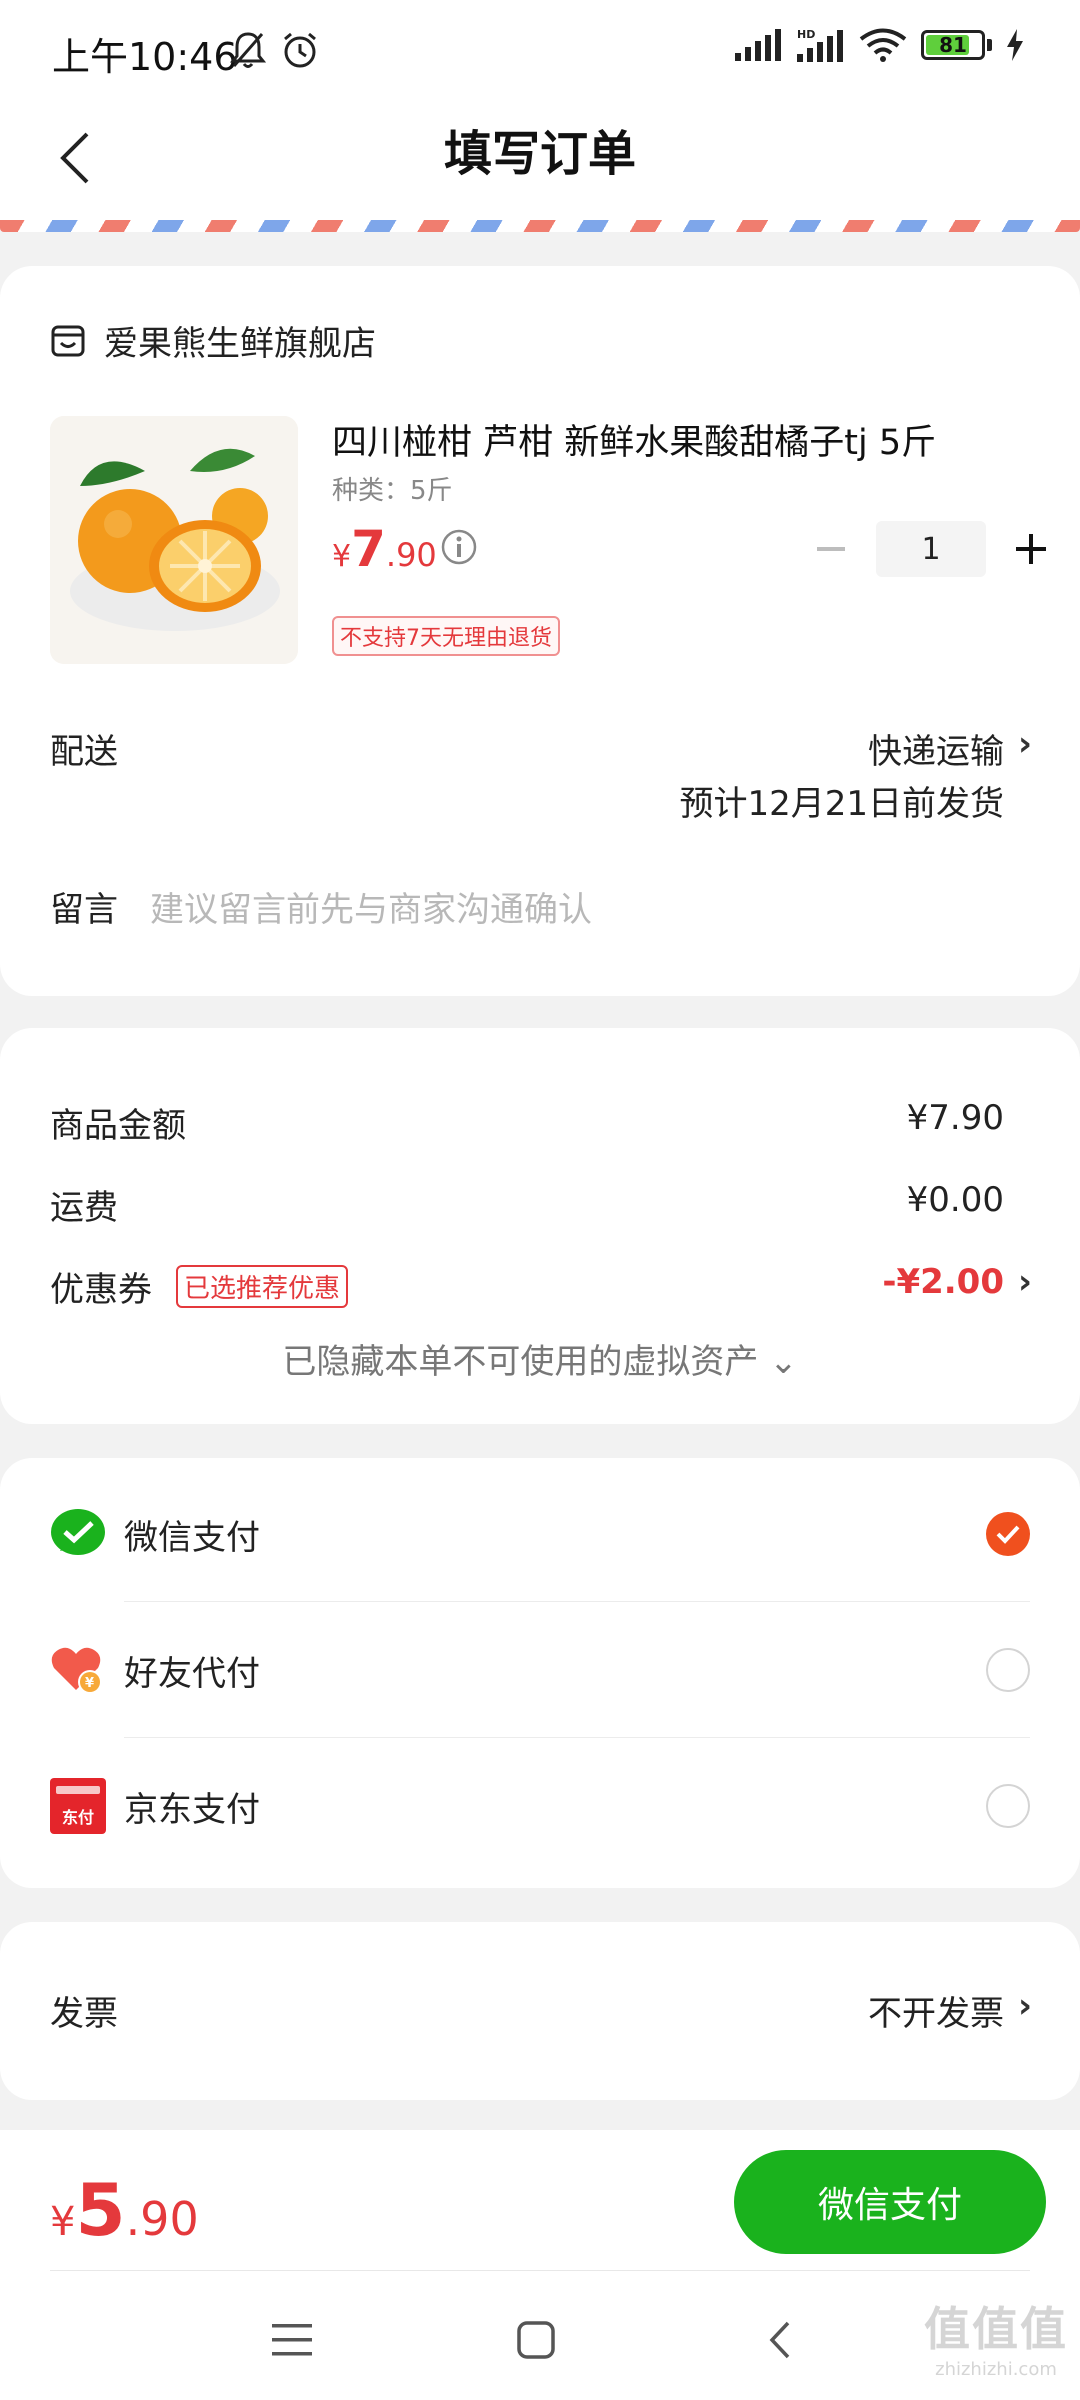 This screenshot has height=2400, width=1080. I want to click on payment-label: 好友代付, so click(192, 1674).